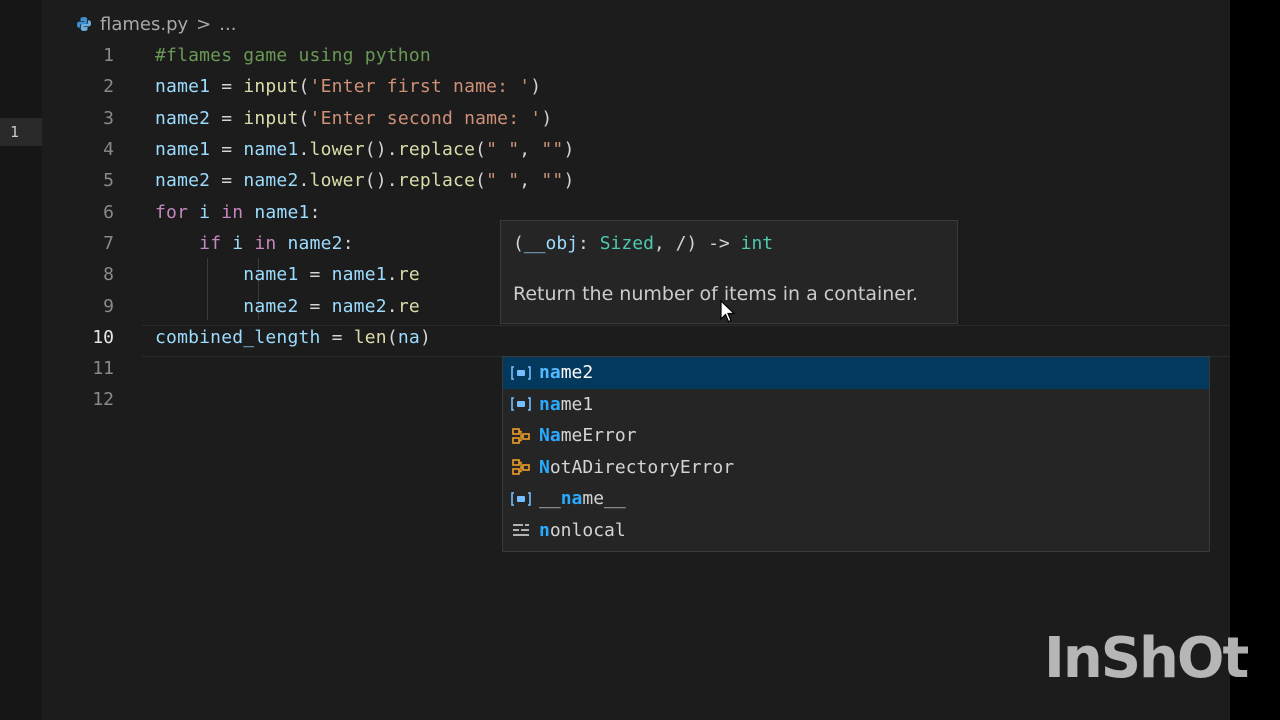 The width and height of the screenshot is (1280, 720). I want to click on suggestion-item: name2, so click(856, 373).